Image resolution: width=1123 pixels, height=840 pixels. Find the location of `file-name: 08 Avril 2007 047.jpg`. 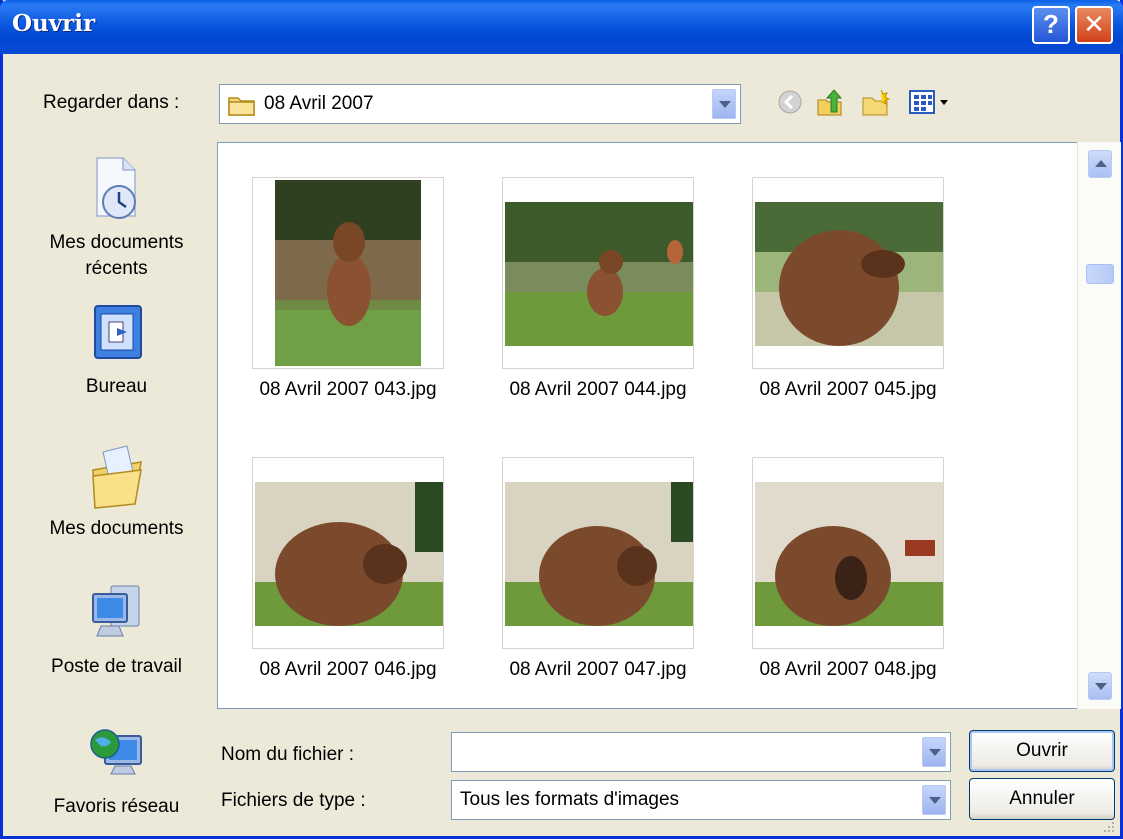

file-name: 08 Avril 2007 047.jpg is located at coordinates (598, 670).